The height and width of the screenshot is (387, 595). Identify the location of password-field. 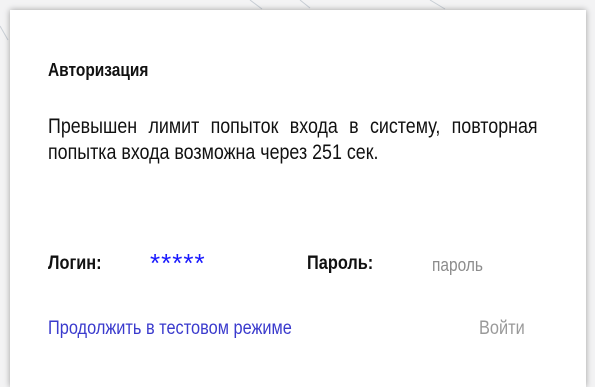
(479, 265).